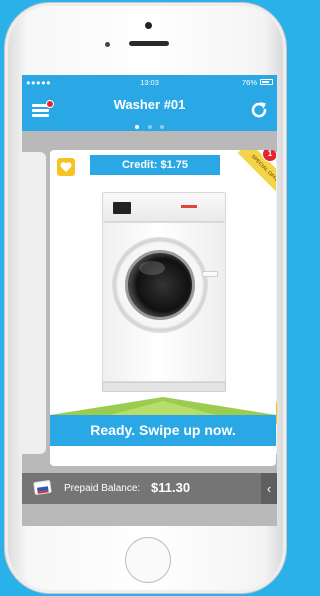 This screenshot has height=596, width=320. What do you see at coordinates (266, 82) in the screenshot?
I see `battery-icon` at bounding box center [266, 82].